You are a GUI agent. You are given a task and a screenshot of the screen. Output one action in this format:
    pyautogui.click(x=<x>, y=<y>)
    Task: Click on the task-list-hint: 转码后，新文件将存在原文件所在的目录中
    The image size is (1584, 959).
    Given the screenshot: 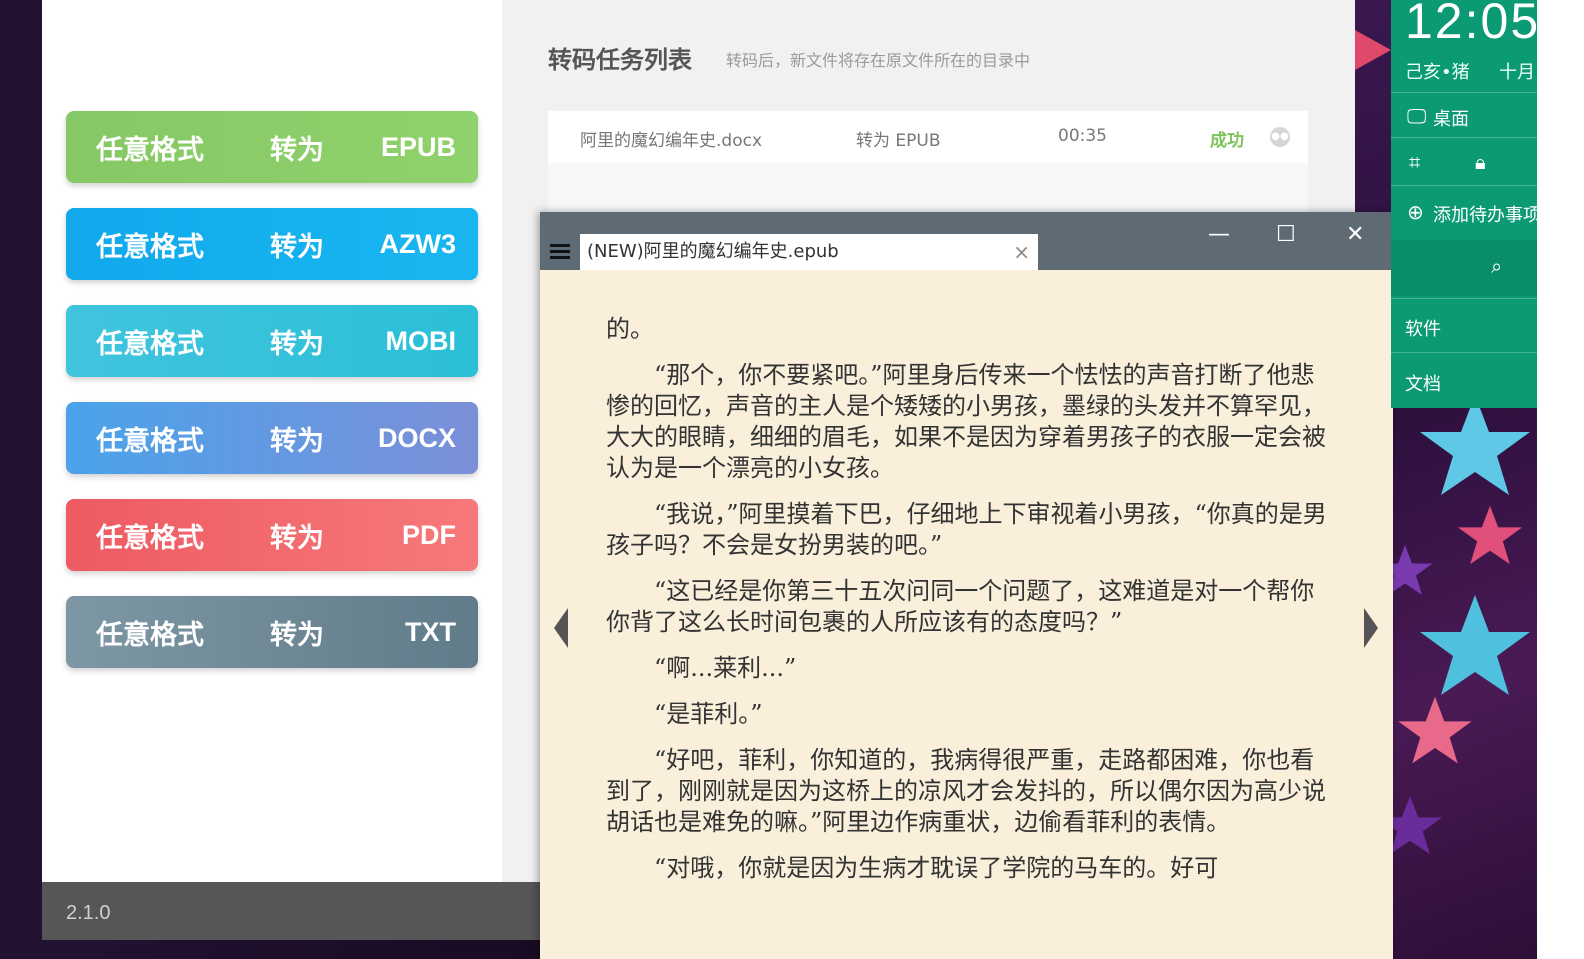 What is the action you would take?
    pyautogui.click(x=878, y=60)
    